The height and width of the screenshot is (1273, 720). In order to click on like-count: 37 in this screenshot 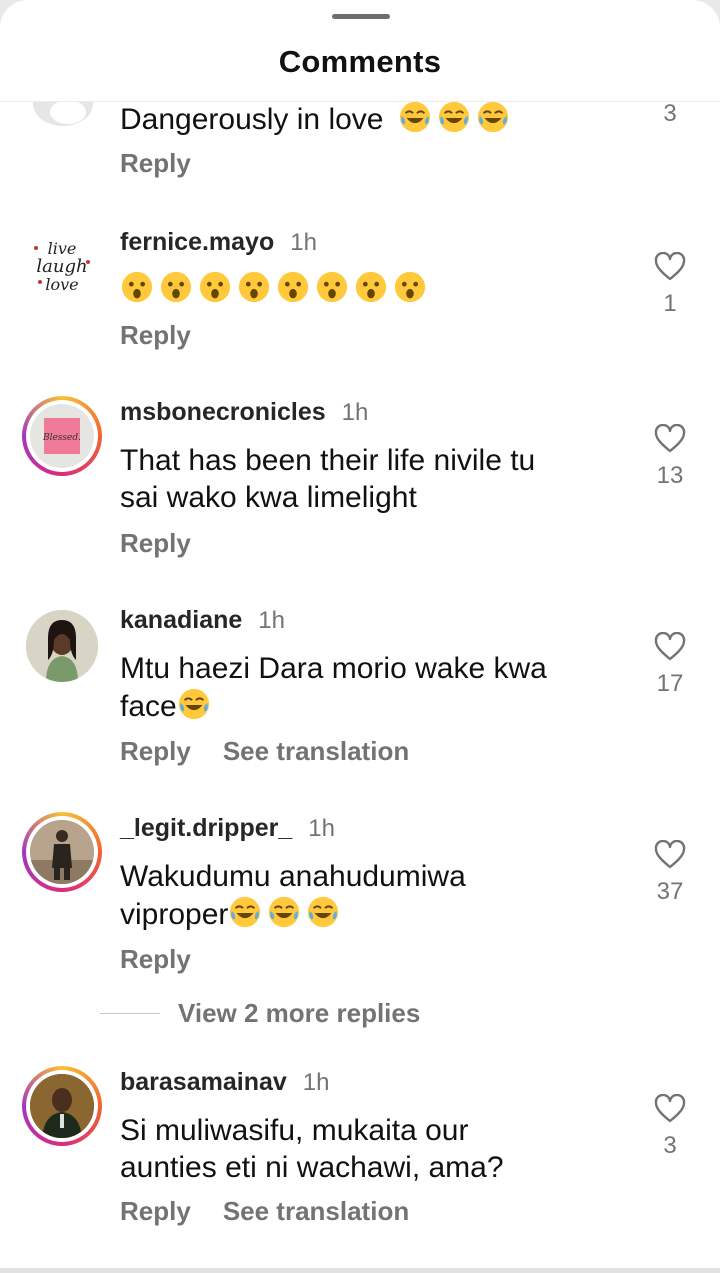, I will do `click(670, 891)`.